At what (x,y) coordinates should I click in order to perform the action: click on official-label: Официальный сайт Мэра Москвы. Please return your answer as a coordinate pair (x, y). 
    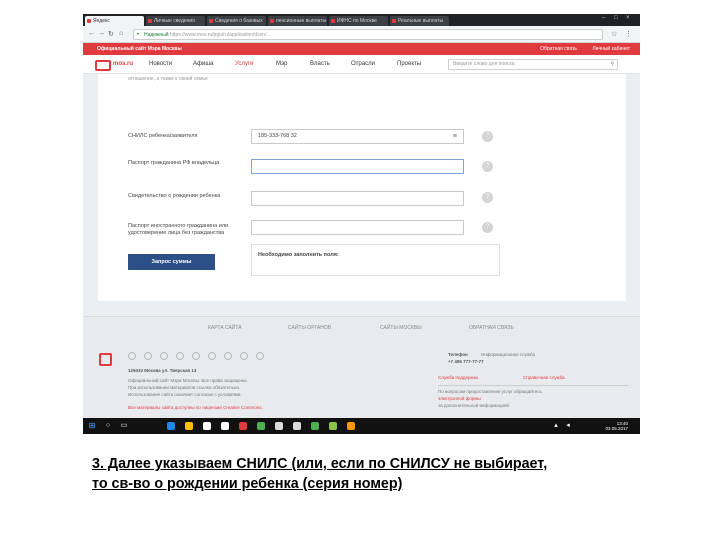
    Looking at the image, I should click on (139, 49).